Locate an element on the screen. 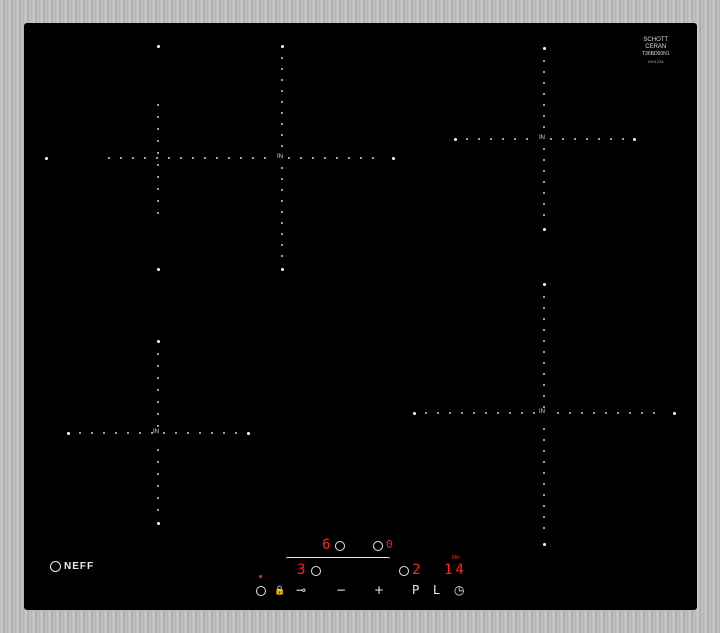  power-button is located at coordinates (261, 591).